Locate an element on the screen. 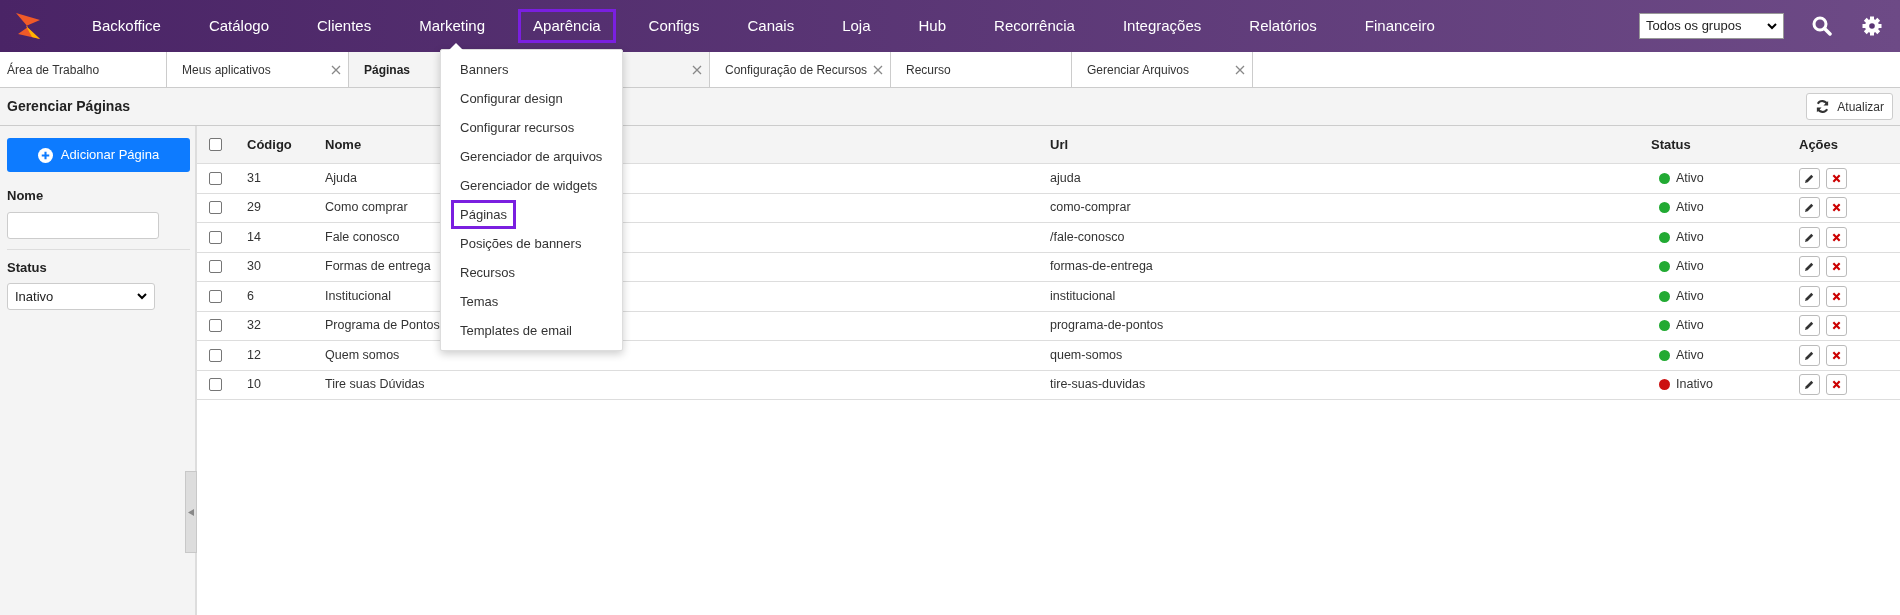 Image resolution: width=1900 pixels, height=615 pixels. table-cell: Como comprar is located at coordinates (366, 207).